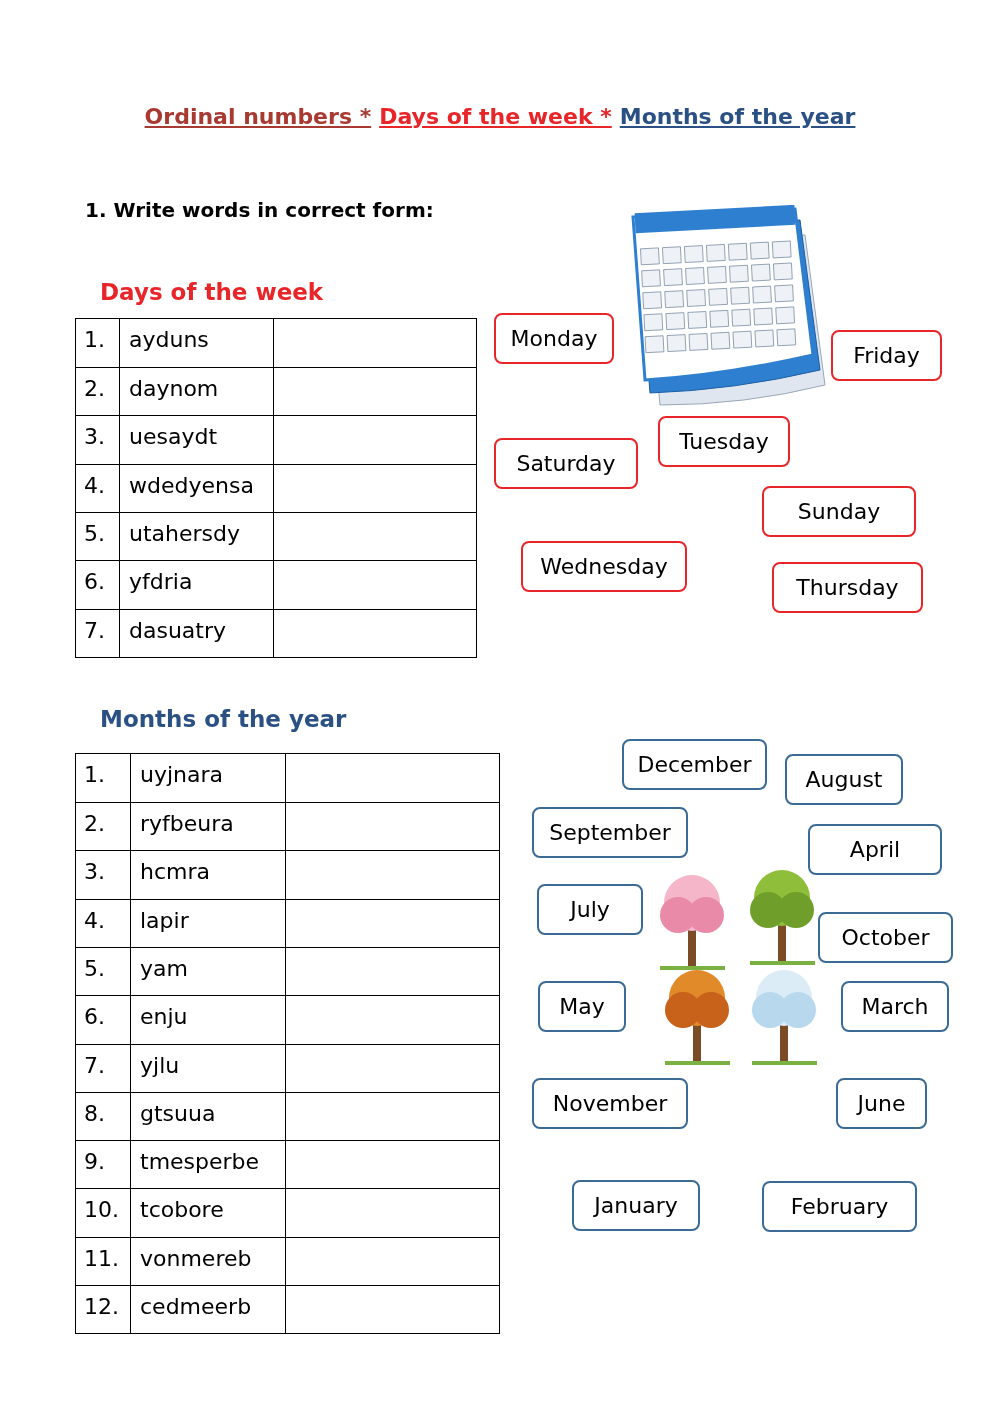  Describe the element at coordinates (258, 117) in the screenshot. I see `worksheet-title: Ordinal numbers *` at that location.